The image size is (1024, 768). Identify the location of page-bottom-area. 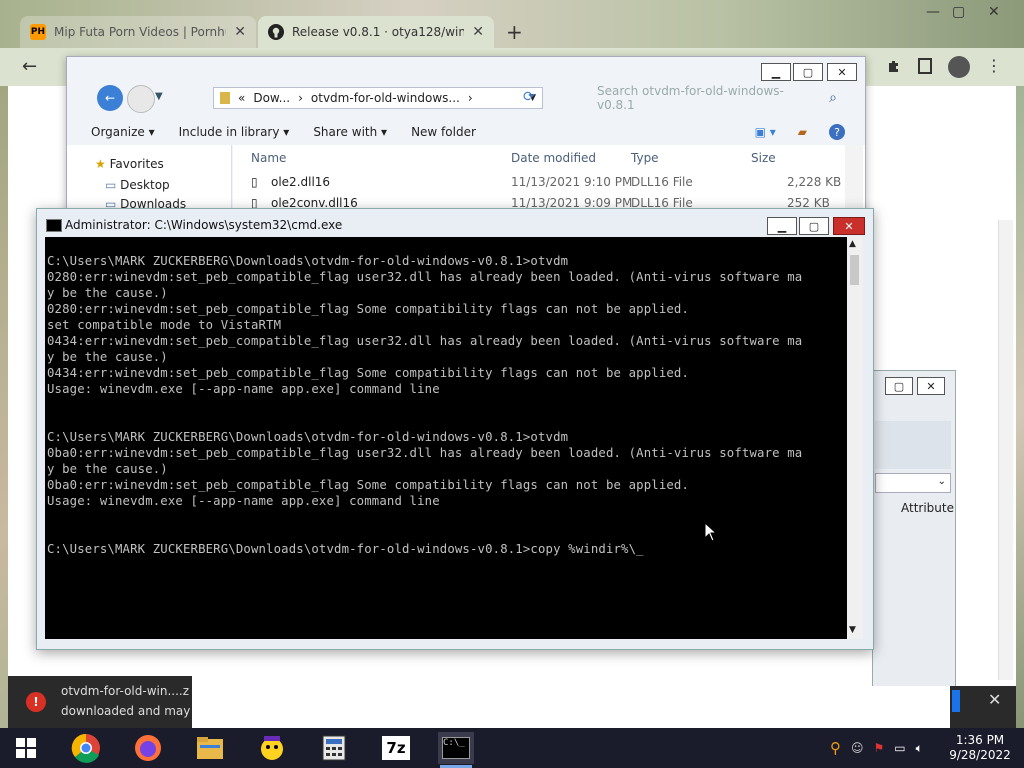
(571, 707).